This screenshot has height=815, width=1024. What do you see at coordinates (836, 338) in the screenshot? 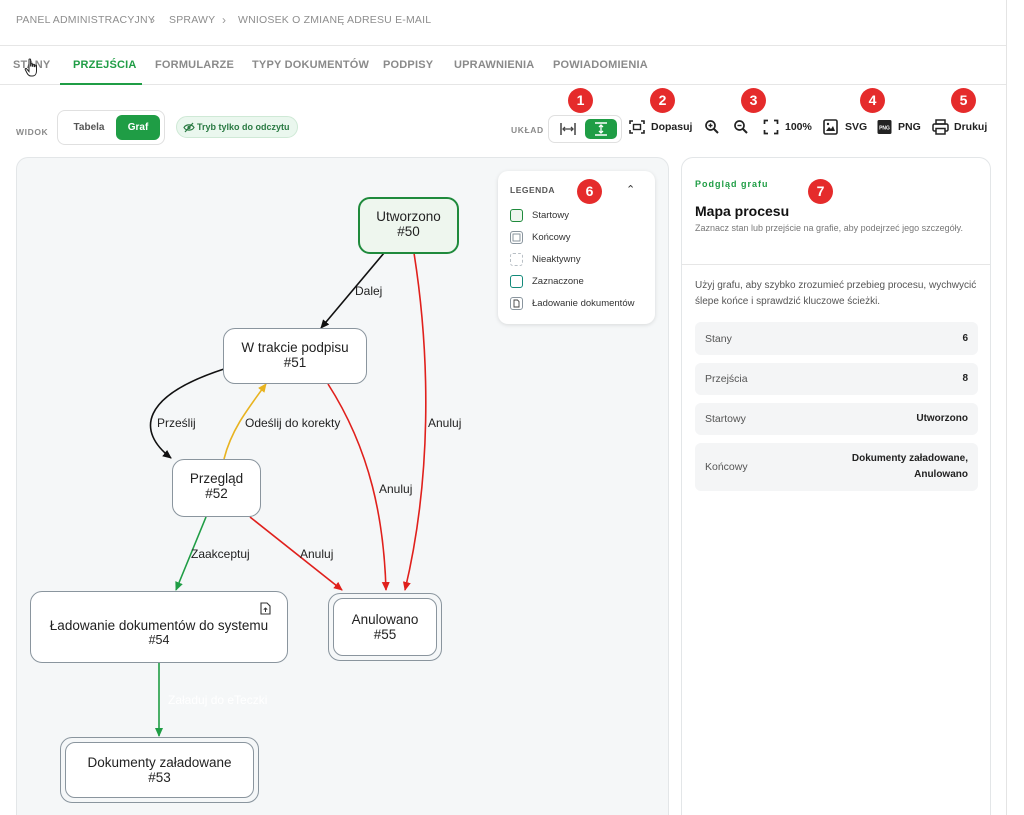
I see `stat-states: Stany 6` at bounding box center [836, 338].